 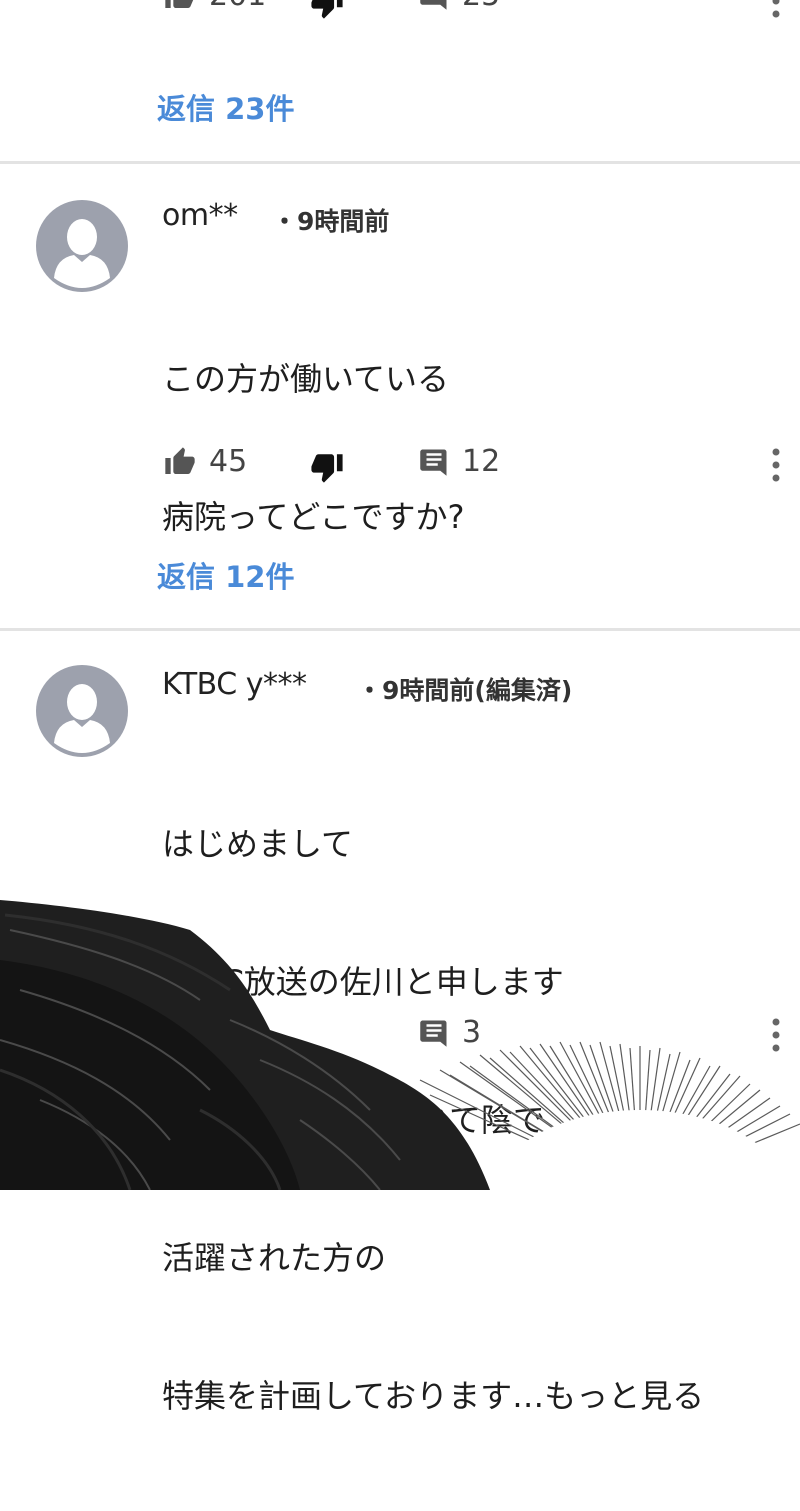 What do you see at coordinates (433, 1396) in the screenshot?
I see `comment-line: 特集を計画しております…もっと見る` at bounding box center [433, 1396].